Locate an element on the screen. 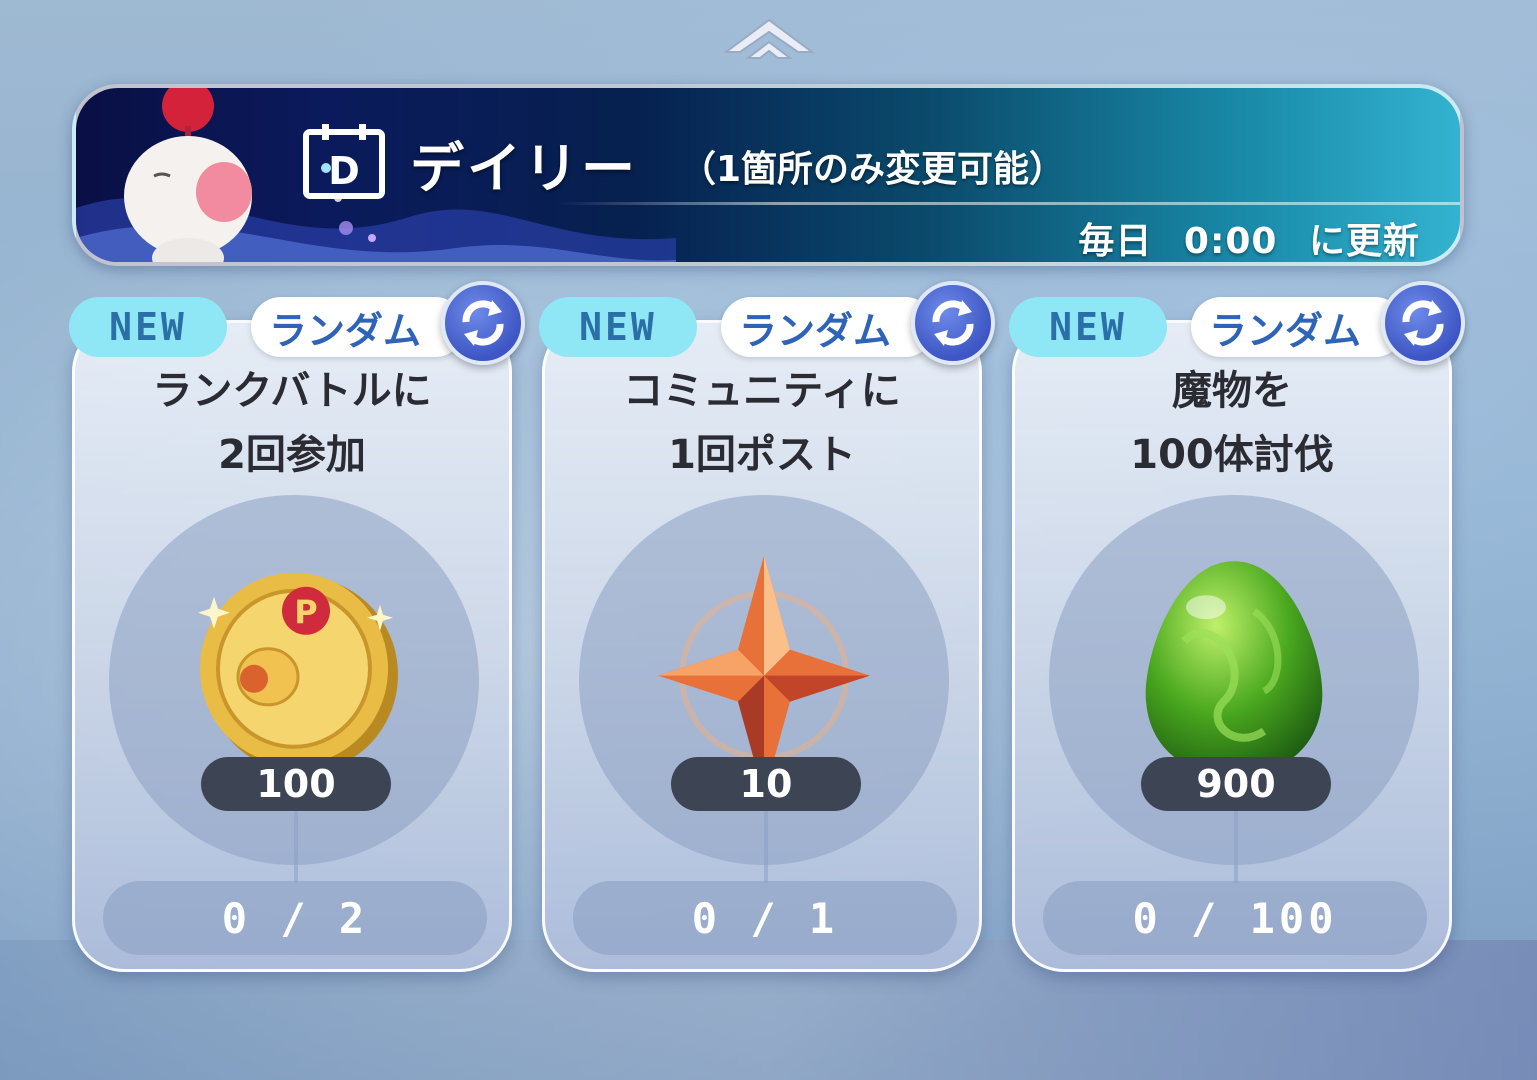 The image size is (1537, 1080). reset-time-text: 毎日 0:00 に更新 is located at coordinates (1249, 241).